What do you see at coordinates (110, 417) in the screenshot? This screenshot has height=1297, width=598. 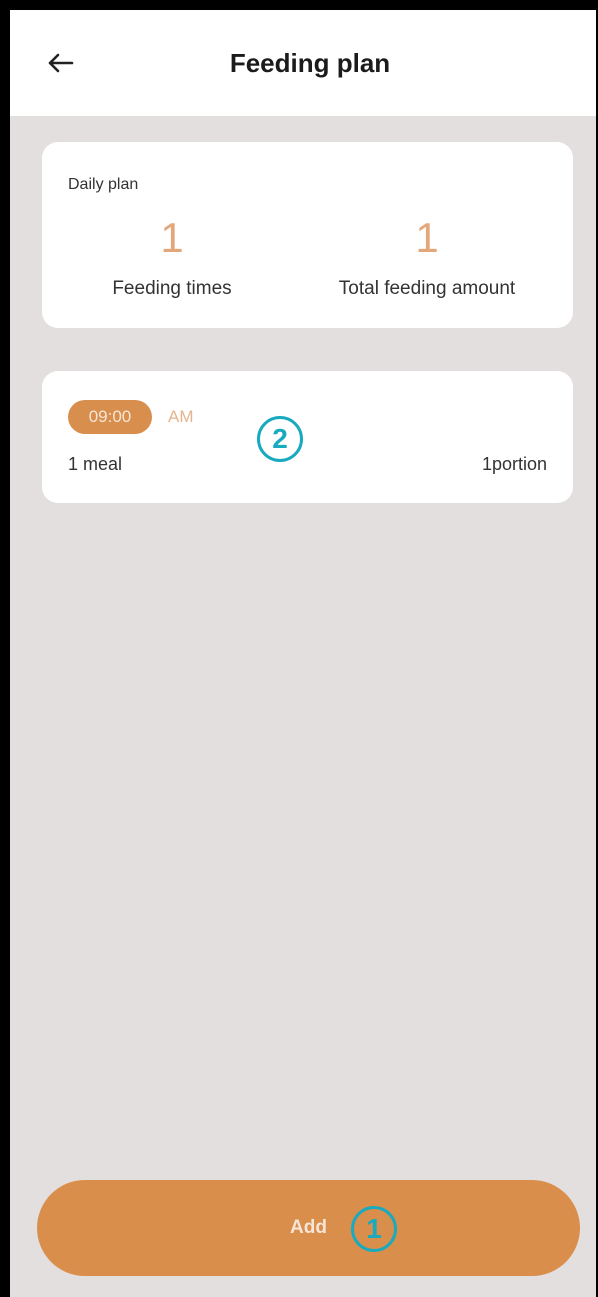 I see `meal-time-badge: 09:00` at bounding box center [110, 417].